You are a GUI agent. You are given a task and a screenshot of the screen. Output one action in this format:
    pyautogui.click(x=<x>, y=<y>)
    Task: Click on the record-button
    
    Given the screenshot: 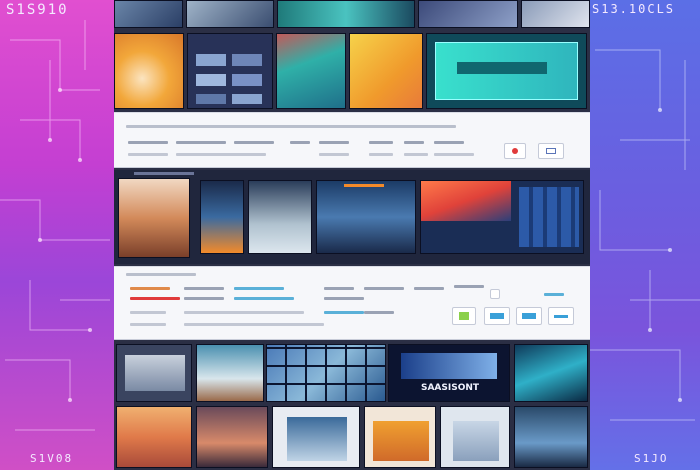 What is the action you would take?
    pyautogui.click(x=515, y=151)
    